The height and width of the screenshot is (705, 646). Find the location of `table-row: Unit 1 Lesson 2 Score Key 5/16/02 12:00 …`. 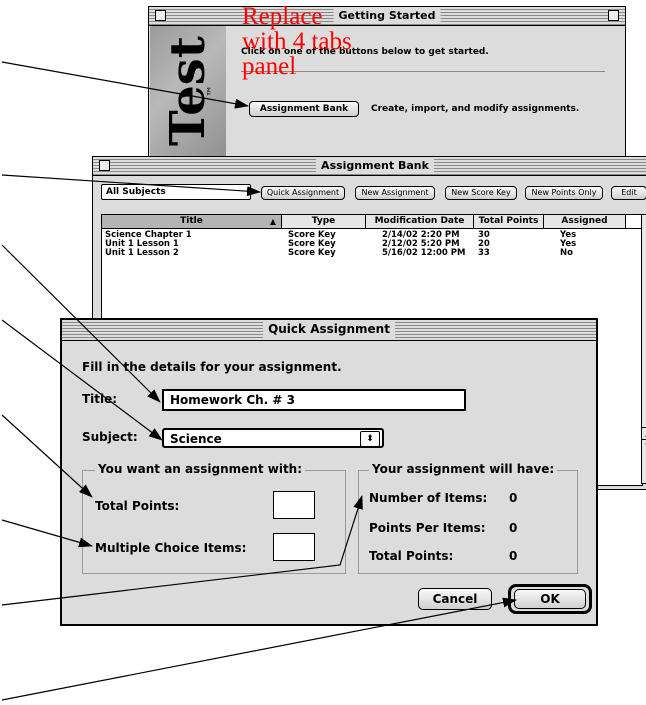

table-row: Unit 1 Lesson 2 Score Key 5/16/02 12:00 … is located at coordinates (372, 253).